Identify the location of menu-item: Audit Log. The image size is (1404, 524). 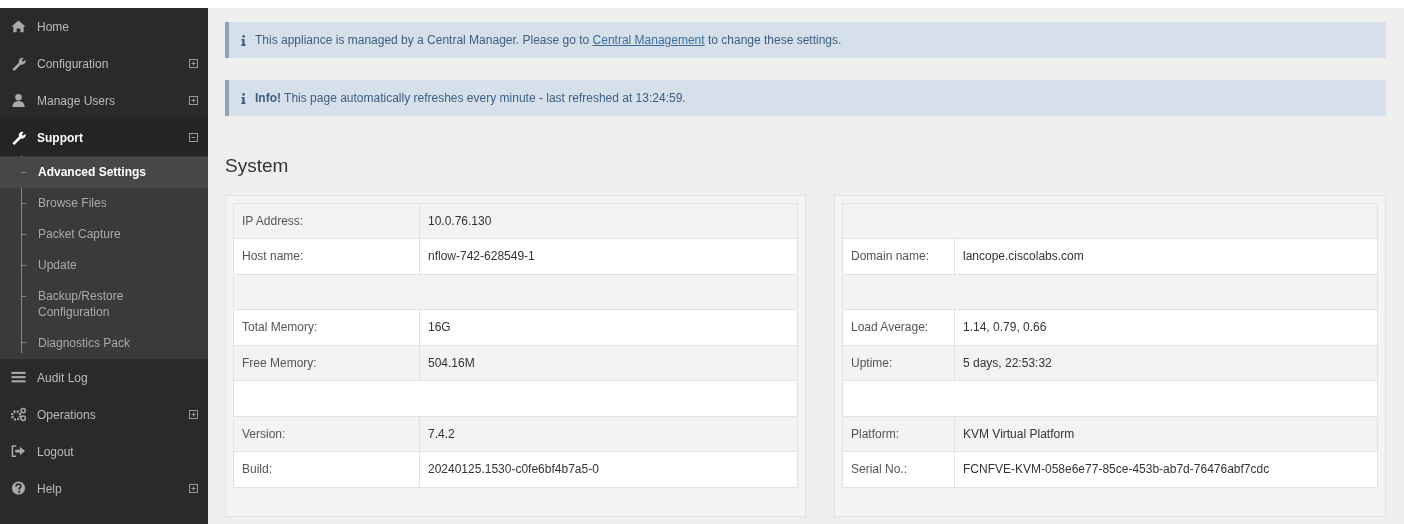
(104, 378).